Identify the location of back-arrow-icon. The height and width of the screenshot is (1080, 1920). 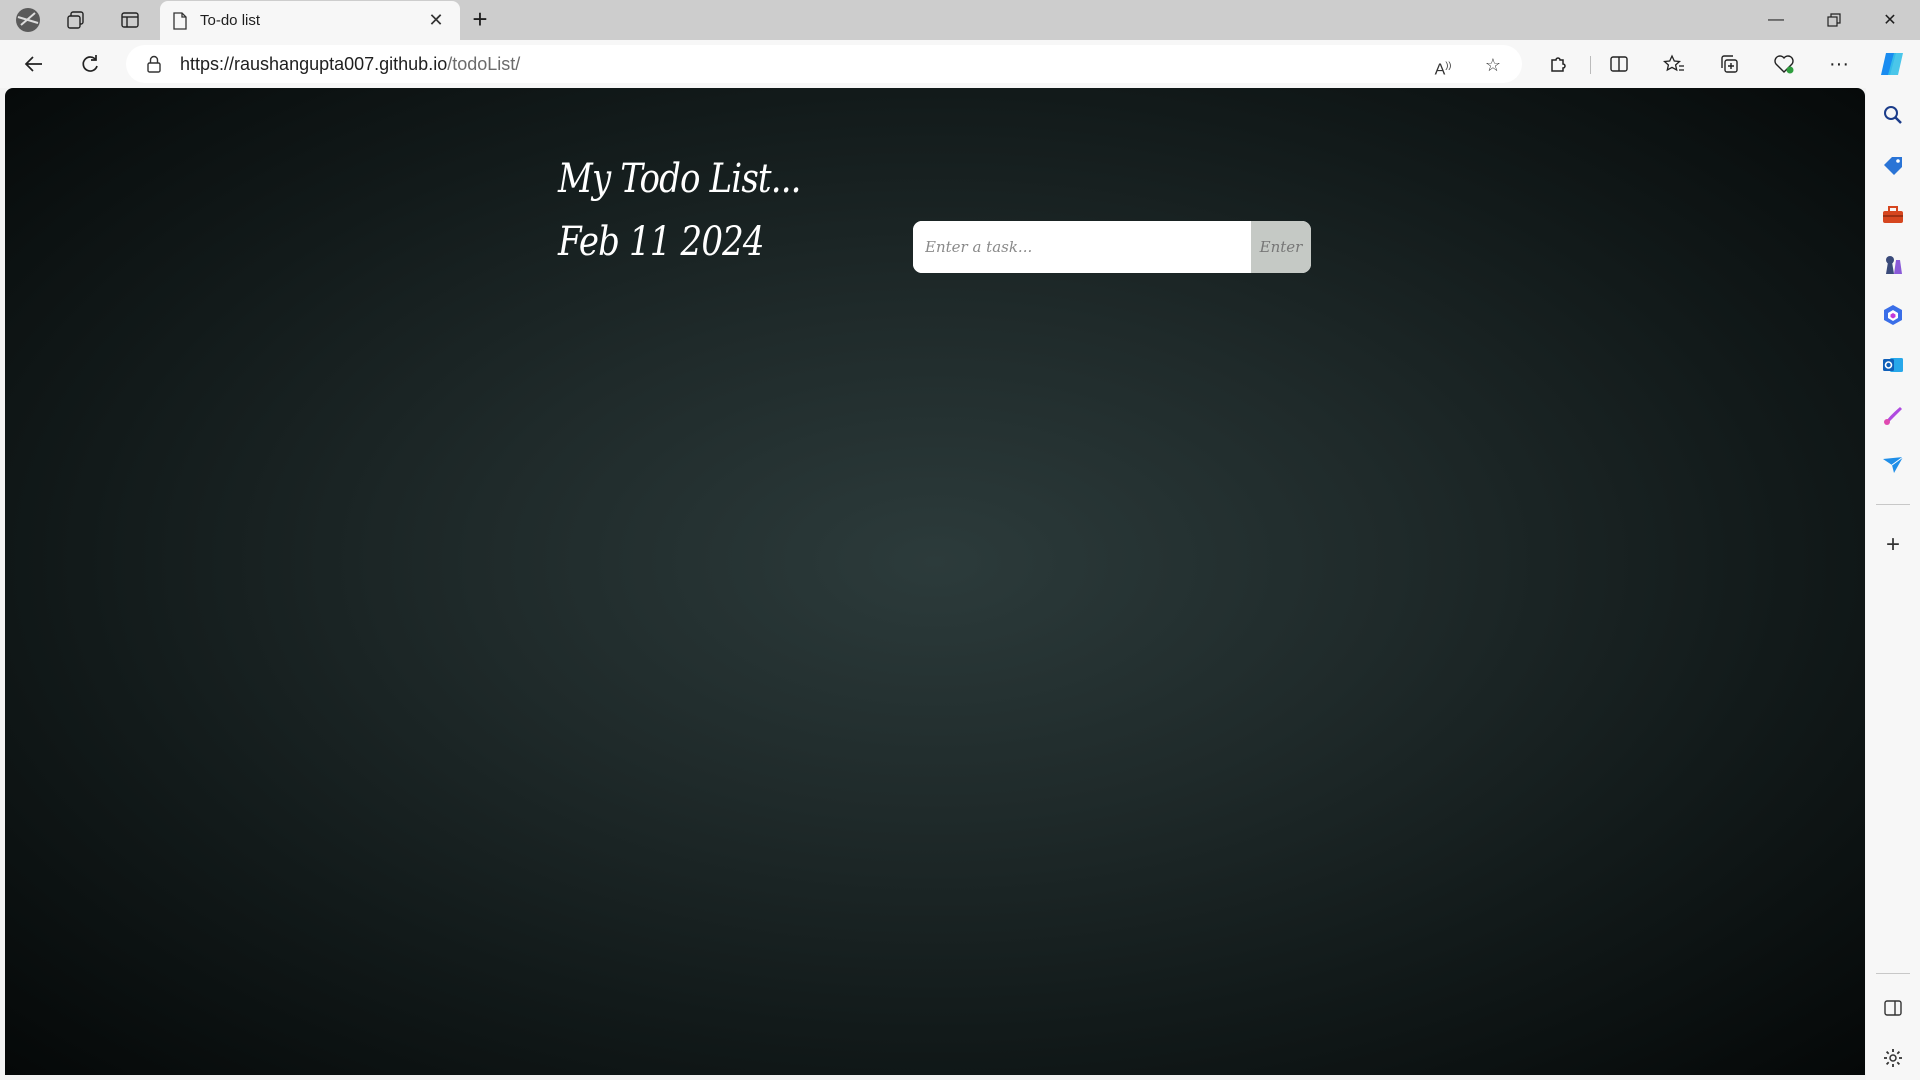
(33, 64).